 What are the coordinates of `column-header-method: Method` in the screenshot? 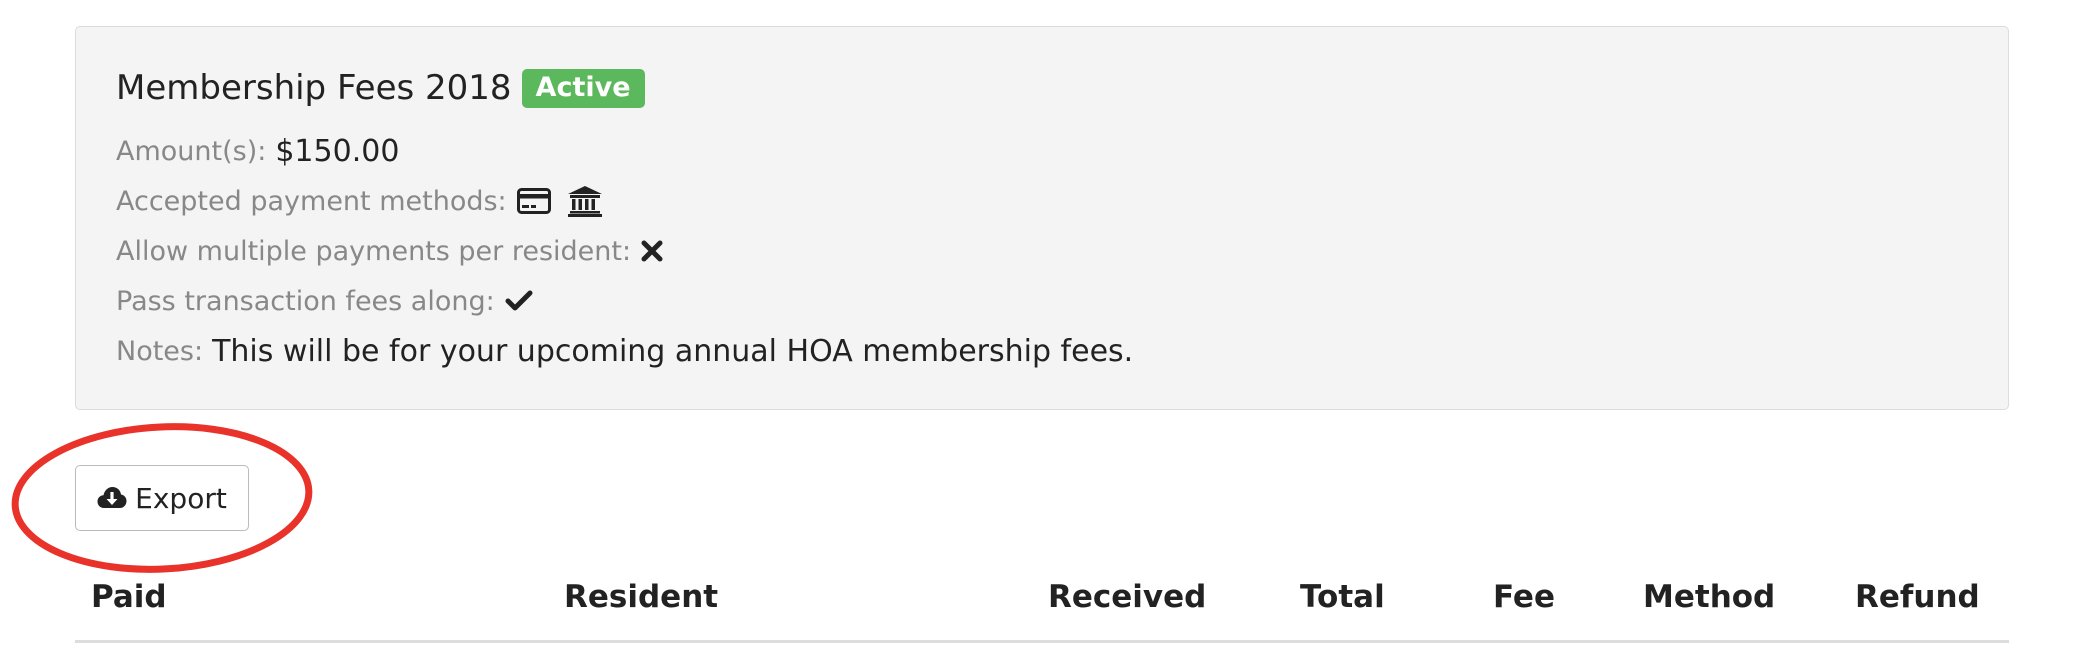 It's located at (1709, 597).